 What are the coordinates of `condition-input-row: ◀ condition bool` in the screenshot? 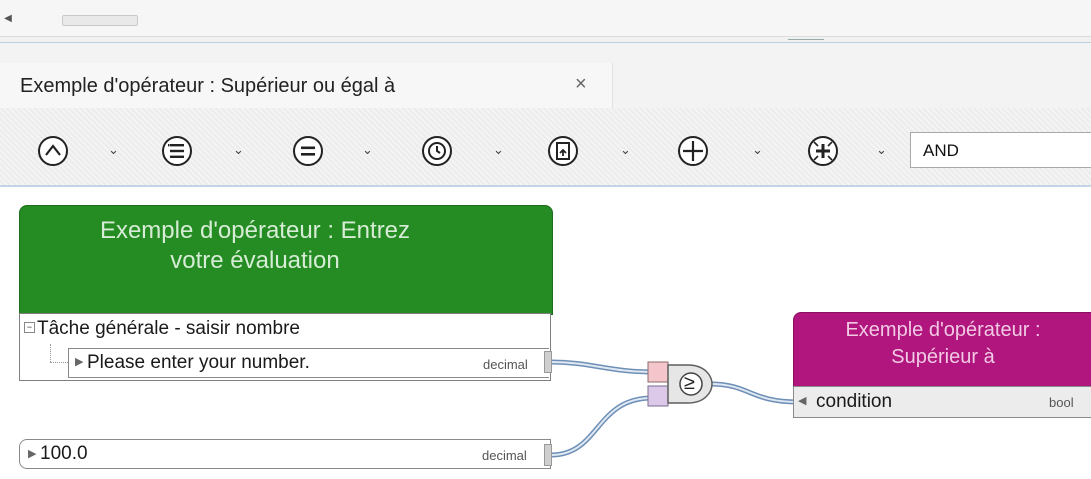 It's located at (942, 402).